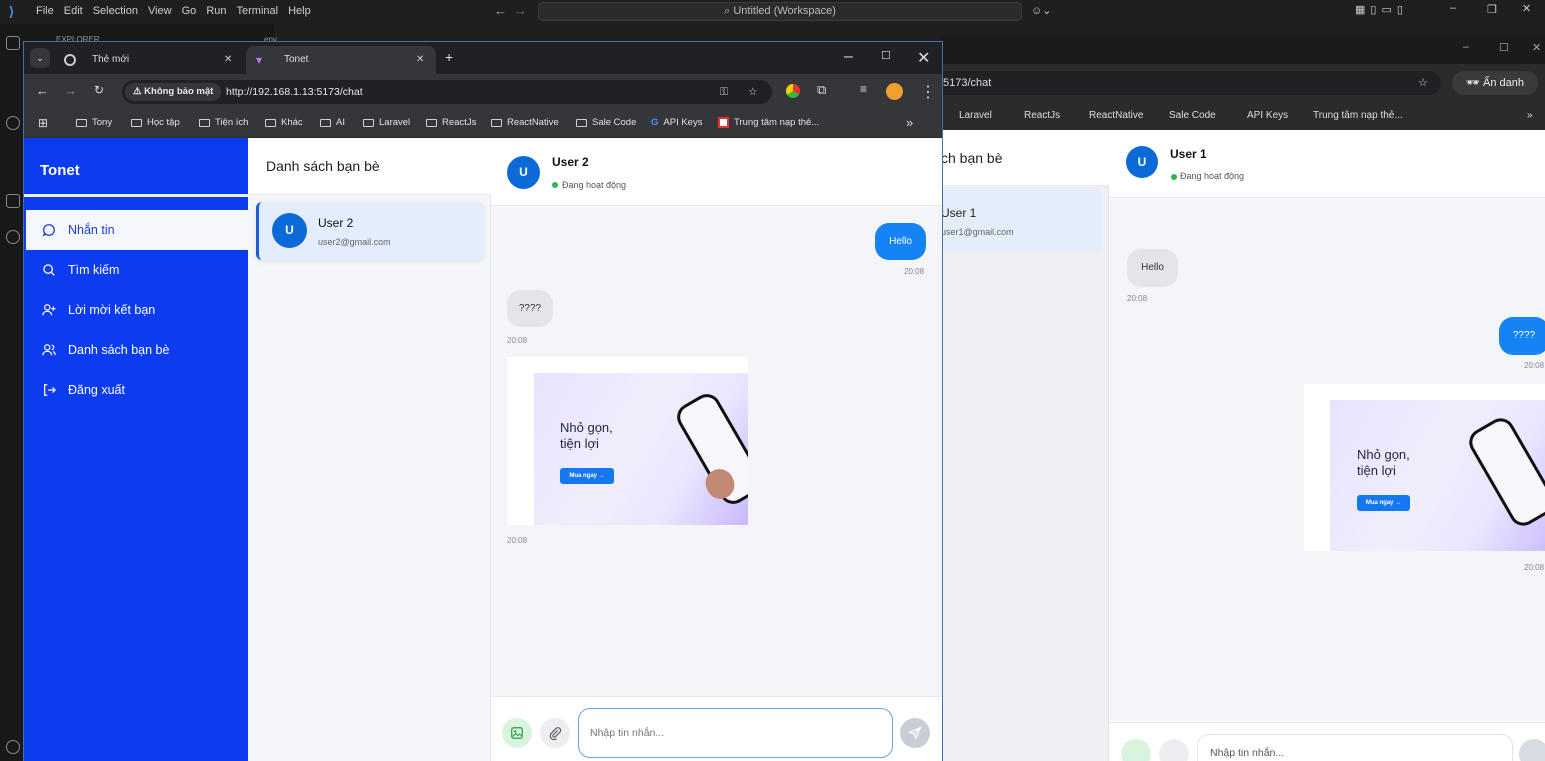 This screenshot has height=761, width=1545. I want to click on attach-button, so click(555, 733).